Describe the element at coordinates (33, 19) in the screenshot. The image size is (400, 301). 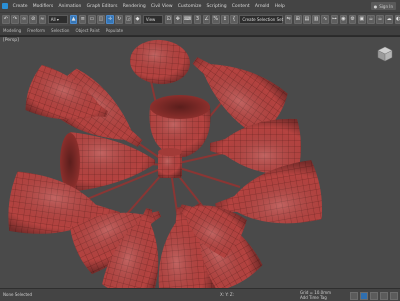
I see `unlink-icon: ⊘` at that location.